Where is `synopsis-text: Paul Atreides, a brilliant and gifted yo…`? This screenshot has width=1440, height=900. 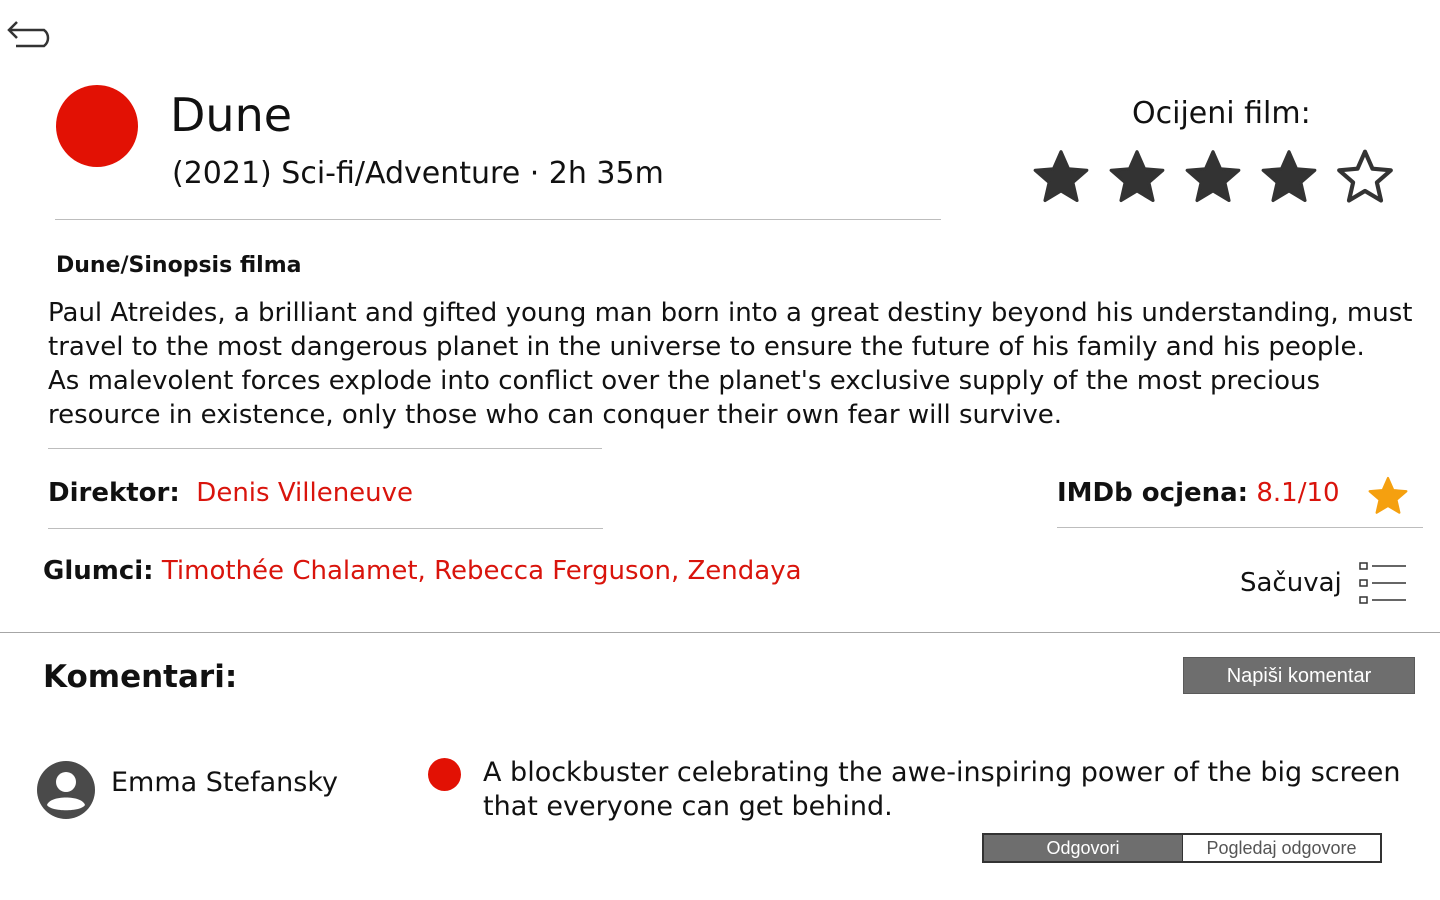 synopsis-text: Paul Atreides, a brilliant and gifted yo… is located at coordinates (733, 364).